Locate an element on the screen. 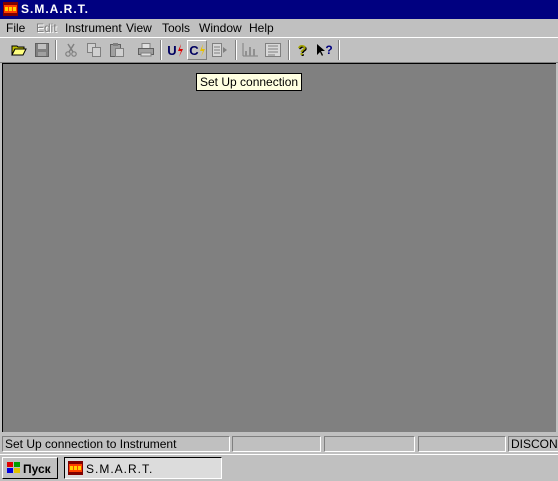 The height and width of the screenshot is (481, 558). whats-this-question-icon: ? is located at coordinates (329, 50).